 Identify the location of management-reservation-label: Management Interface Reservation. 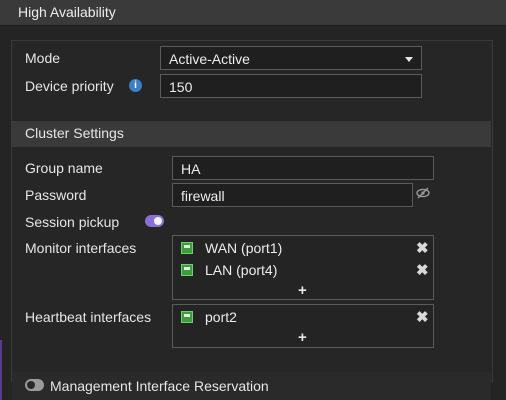
(159, 386).